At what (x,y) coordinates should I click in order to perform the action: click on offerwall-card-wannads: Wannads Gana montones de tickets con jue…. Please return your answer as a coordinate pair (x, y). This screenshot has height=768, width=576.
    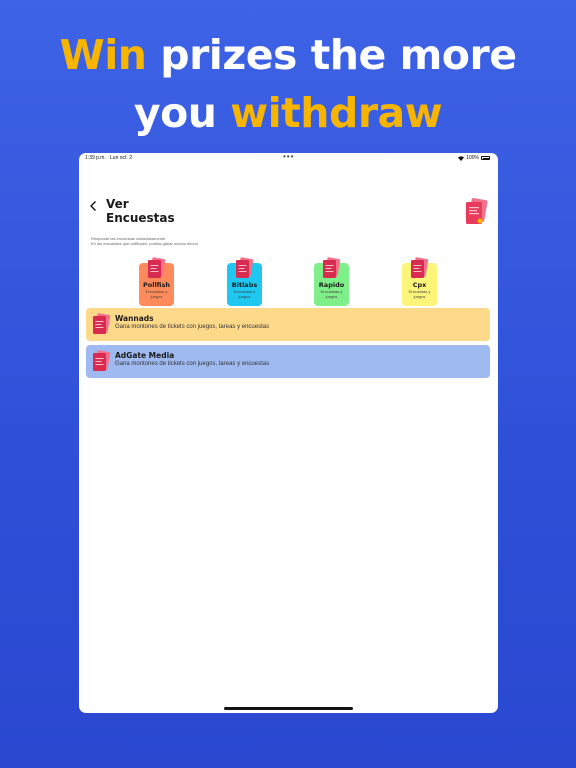
    Looking at the image, I should click on (288, 324).